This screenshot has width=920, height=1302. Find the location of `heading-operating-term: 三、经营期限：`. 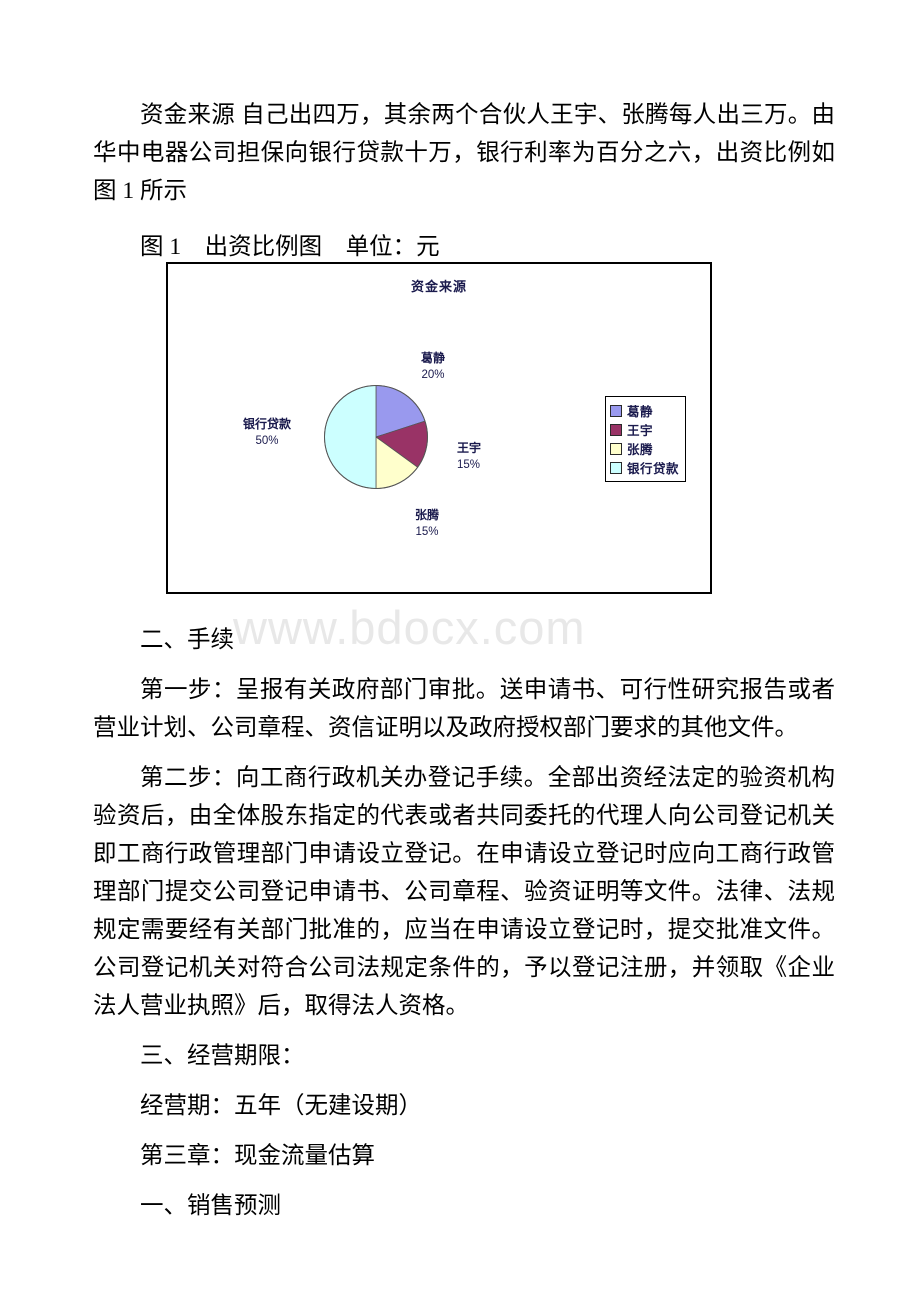

heading-operating-term: 三、经营期限： is located at coordinates (222, 1056).